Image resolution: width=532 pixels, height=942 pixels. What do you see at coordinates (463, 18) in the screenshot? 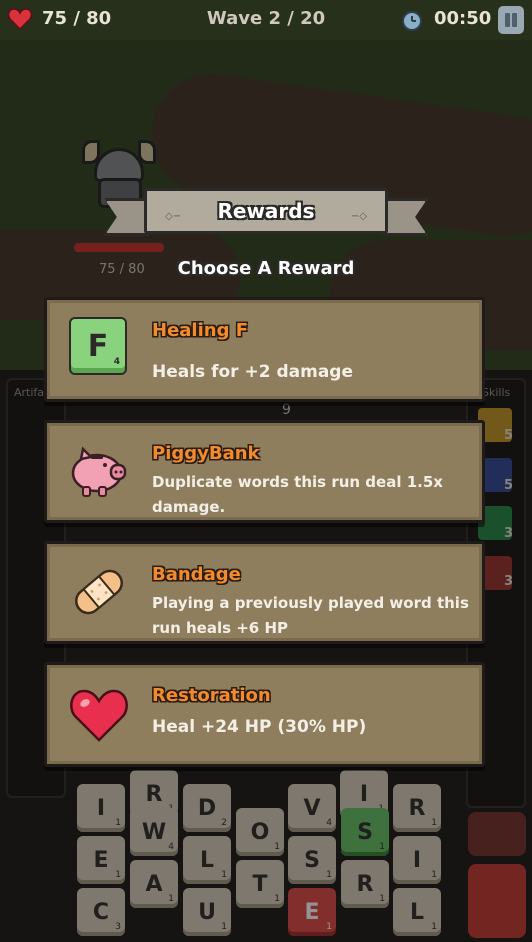
I see `timer: 00:50` at bounding box center [463, 18].